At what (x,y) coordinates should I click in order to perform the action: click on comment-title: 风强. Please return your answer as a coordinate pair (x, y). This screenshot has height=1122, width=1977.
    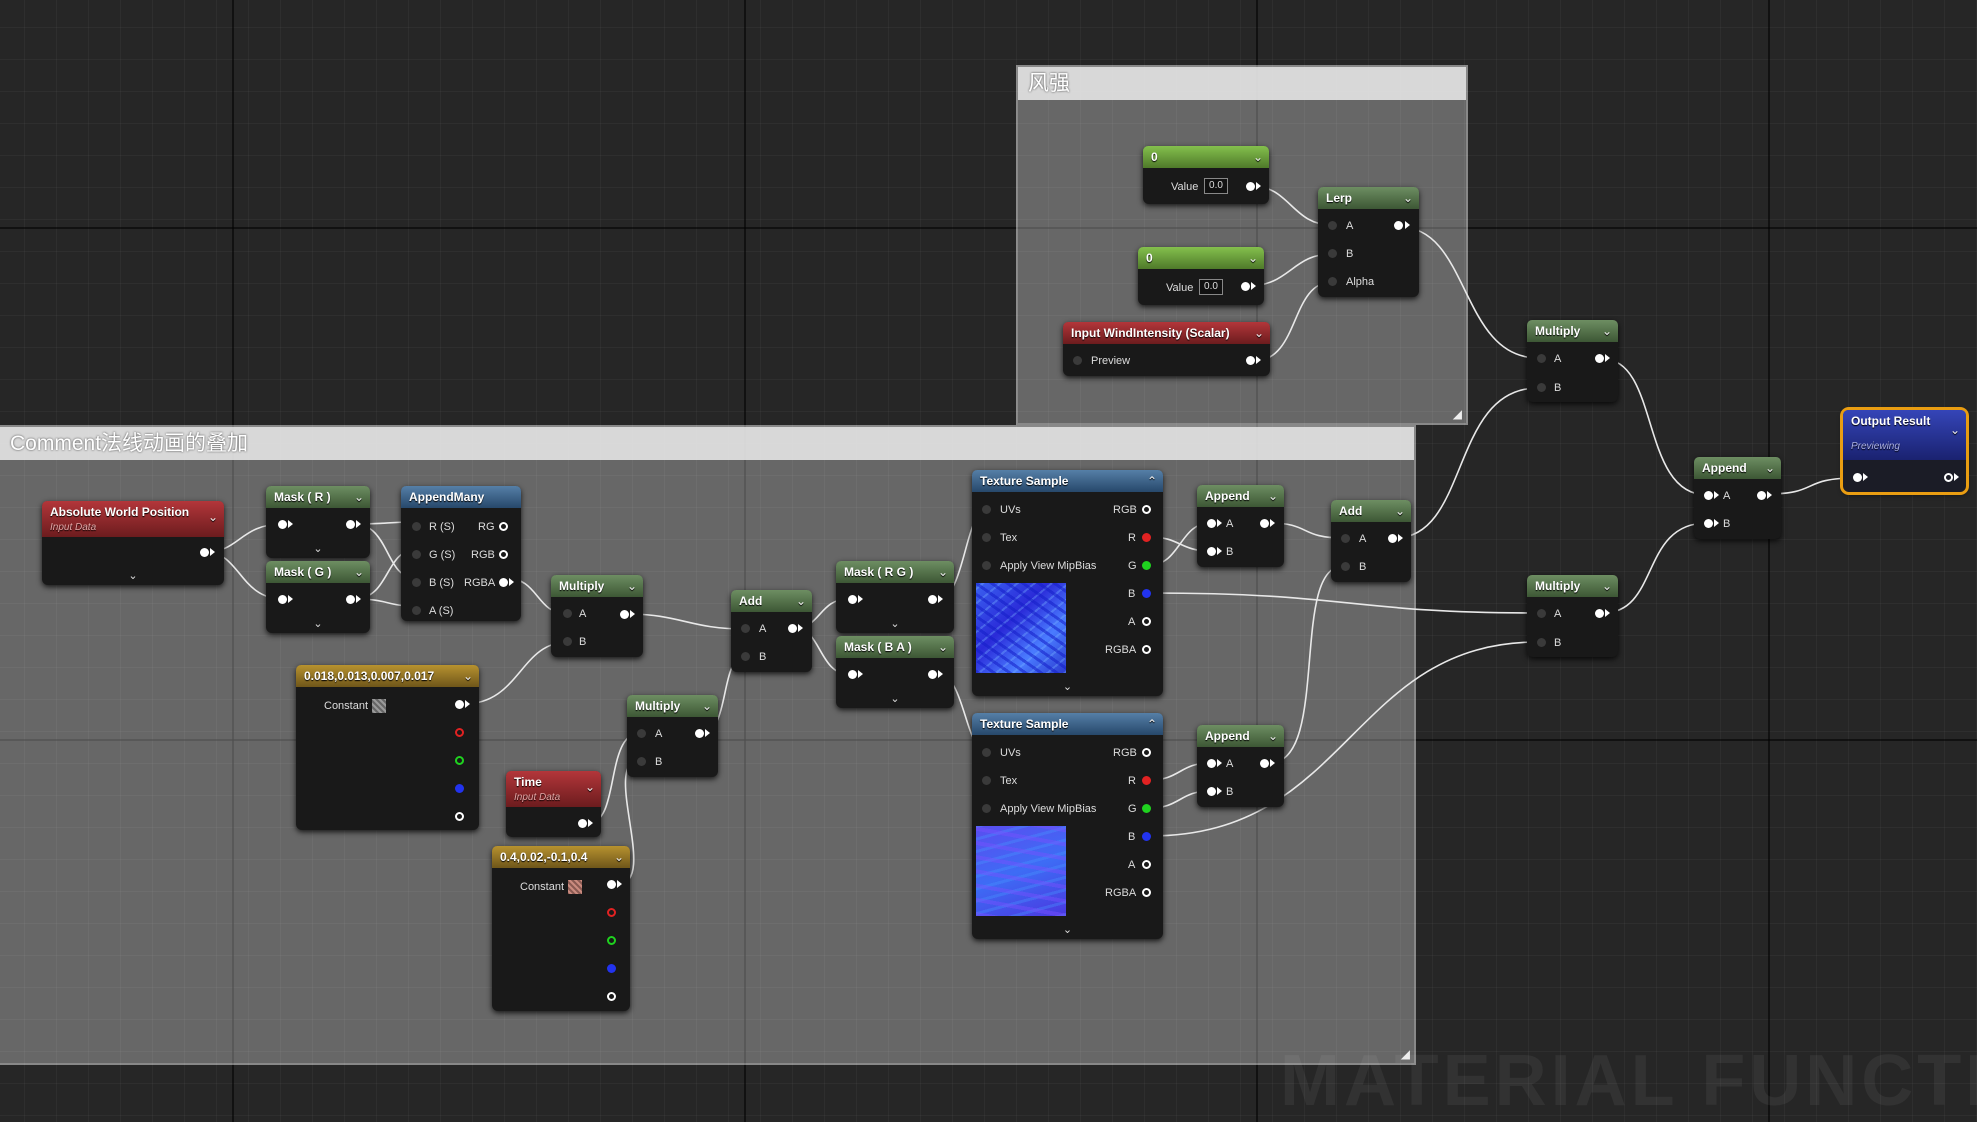
    Looking at the image, I should click on (1242, 83).